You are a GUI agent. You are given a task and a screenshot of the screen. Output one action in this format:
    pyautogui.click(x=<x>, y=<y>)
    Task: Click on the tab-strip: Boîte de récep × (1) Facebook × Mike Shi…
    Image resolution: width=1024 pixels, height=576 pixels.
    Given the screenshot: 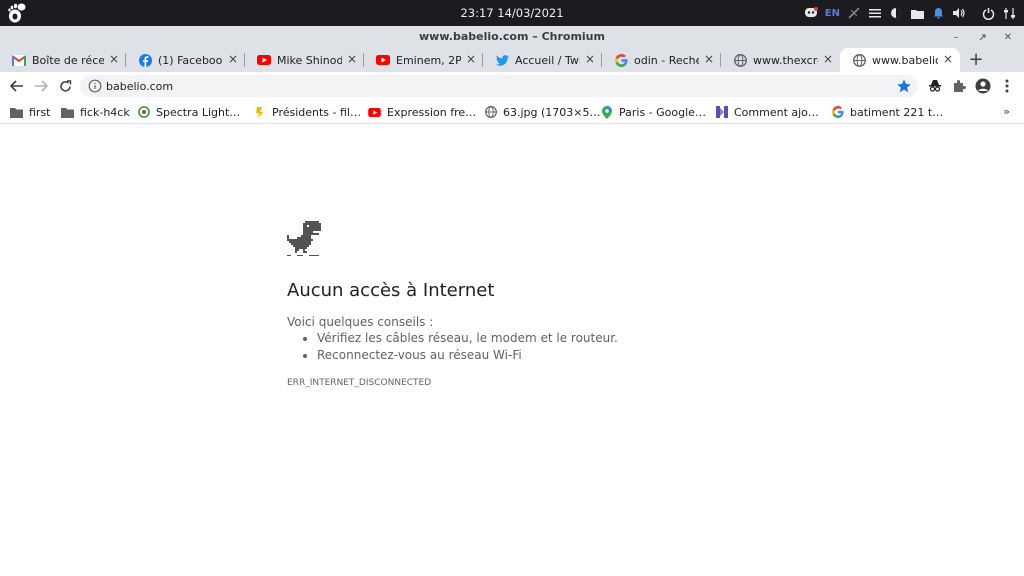 What is the action you would take?
    pyautogui.click(x=512, y=60)
    